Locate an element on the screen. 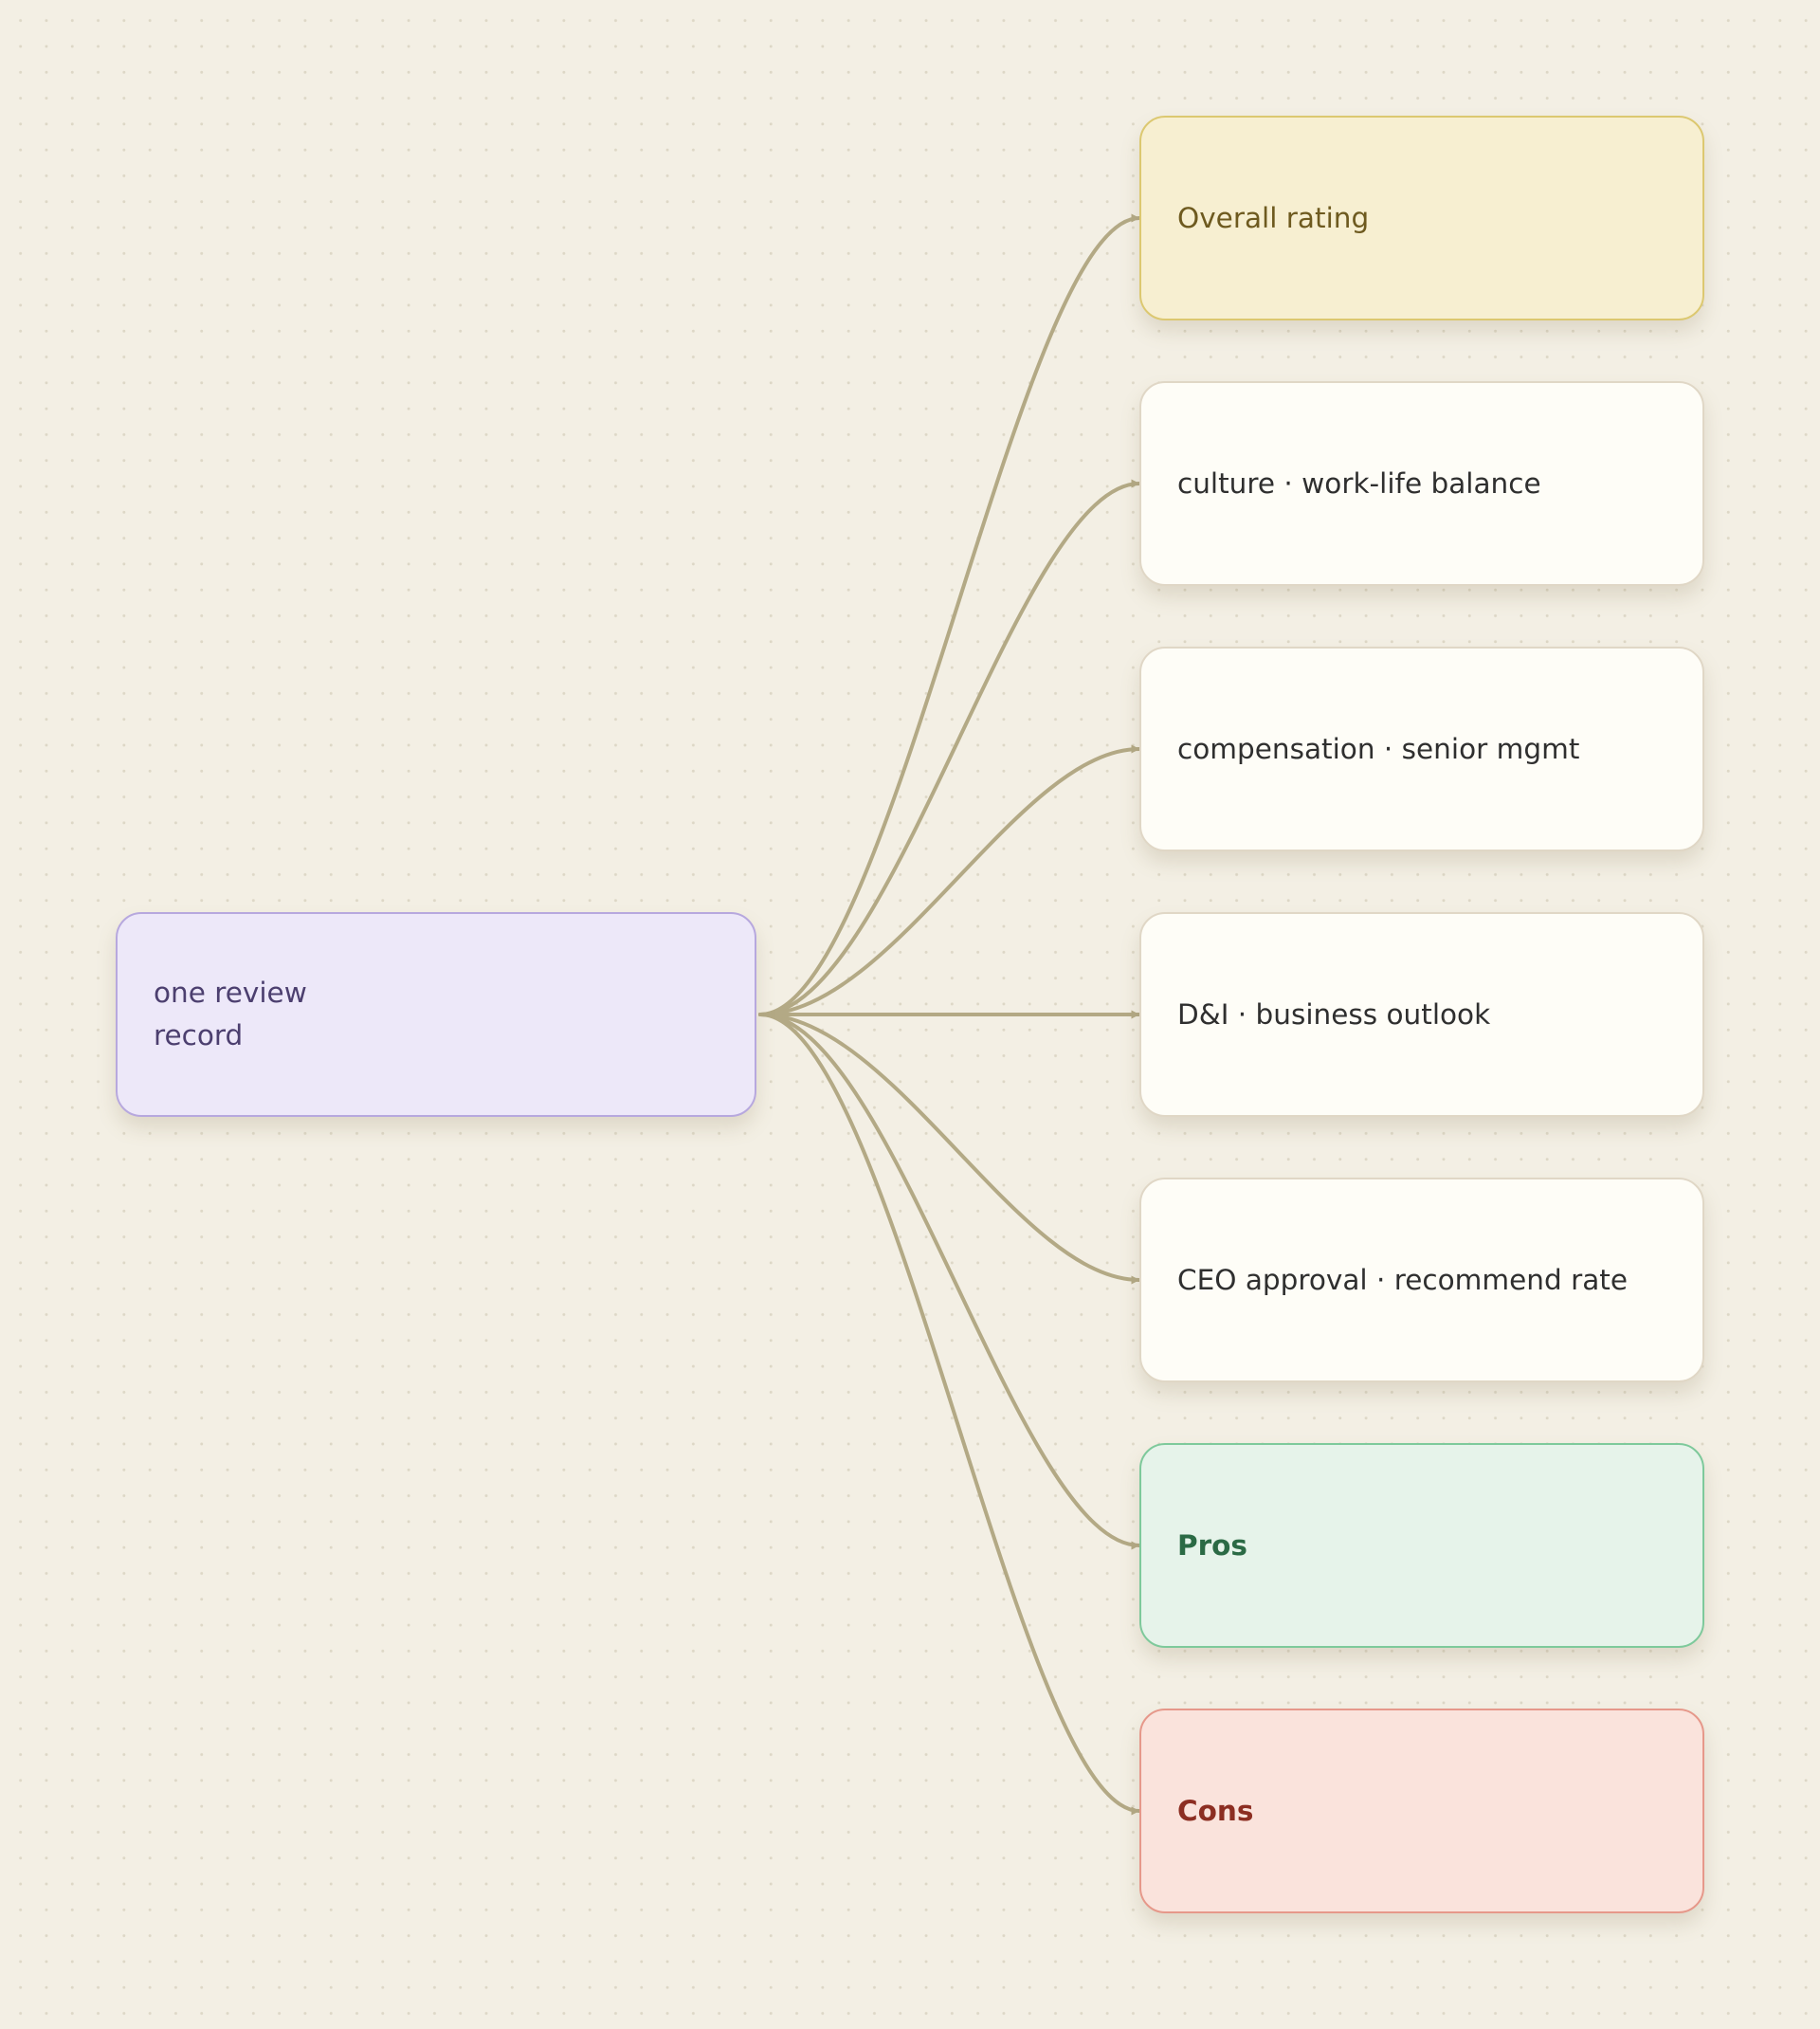 The image size is (1820, 2029). edge-to-cons is located at coordinates (949, 1414).